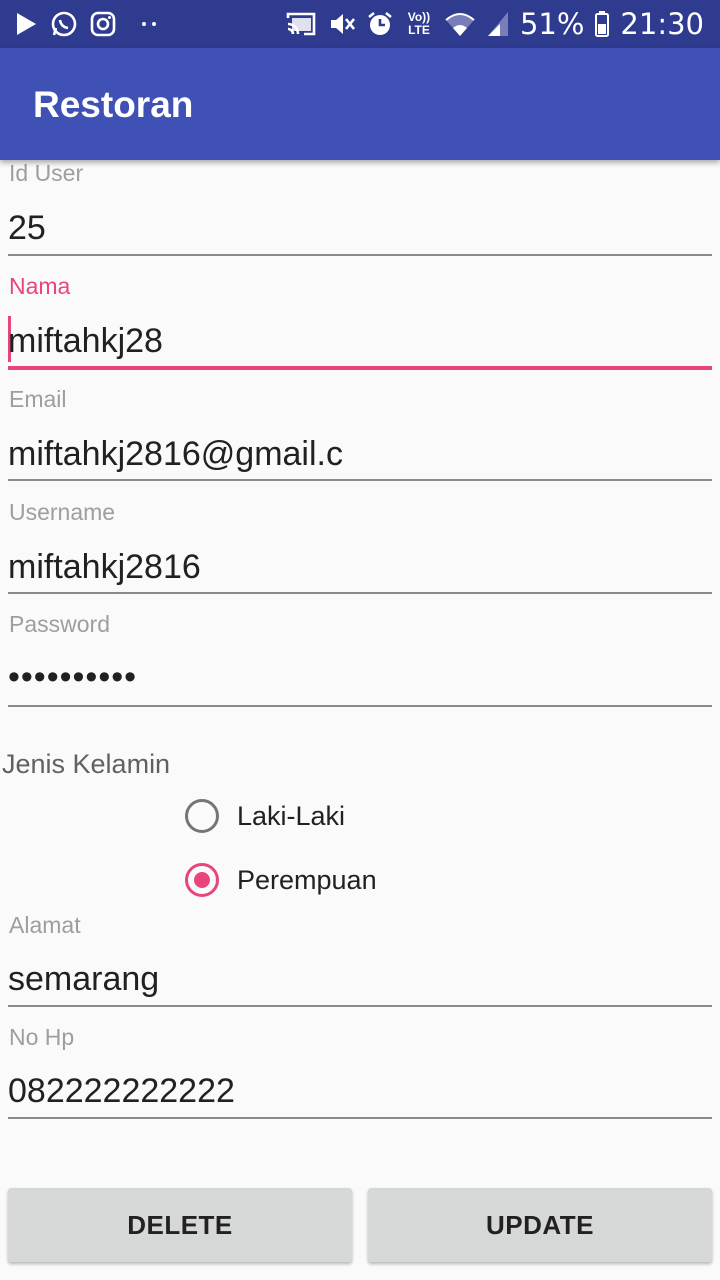 This screenshot has width=720, height=1280. Describe the element at coordinates (380, 23) in the screenshot. I see `alarm-icon` at that location.